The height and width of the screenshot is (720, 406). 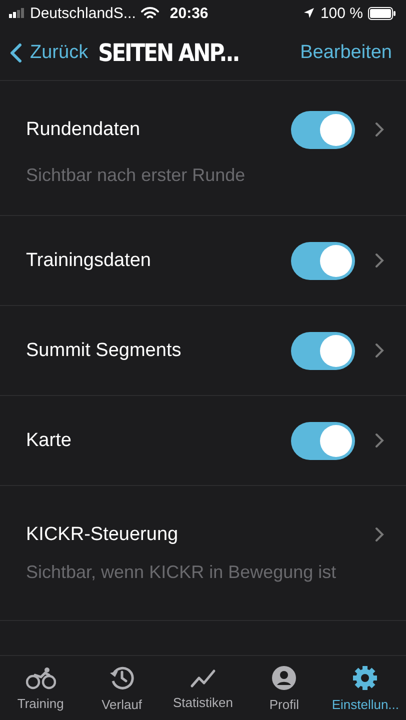 I want to click on profile-icon, so click(x=284, y=677).